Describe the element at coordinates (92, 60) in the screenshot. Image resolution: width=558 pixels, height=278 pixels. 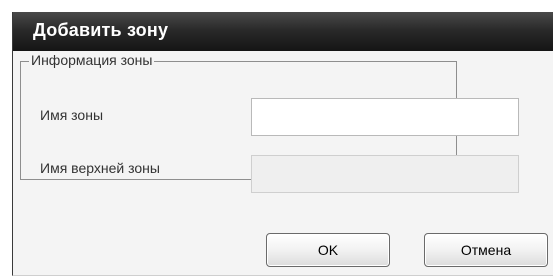
I see `zone-info-group-label: Информация зоны` at that location.